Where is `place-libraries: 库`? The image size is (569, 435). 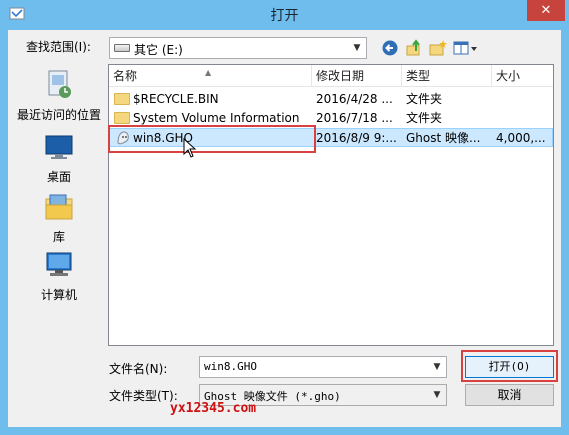
place-libraries: 库 is located at coordinates (59, 218).